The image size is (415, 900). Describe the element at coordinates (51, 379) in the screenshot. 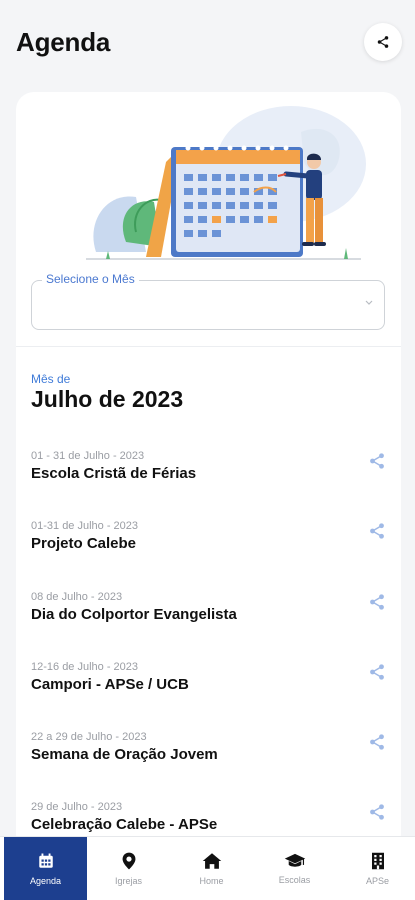

I see `month-caption: Mês de` at that location.